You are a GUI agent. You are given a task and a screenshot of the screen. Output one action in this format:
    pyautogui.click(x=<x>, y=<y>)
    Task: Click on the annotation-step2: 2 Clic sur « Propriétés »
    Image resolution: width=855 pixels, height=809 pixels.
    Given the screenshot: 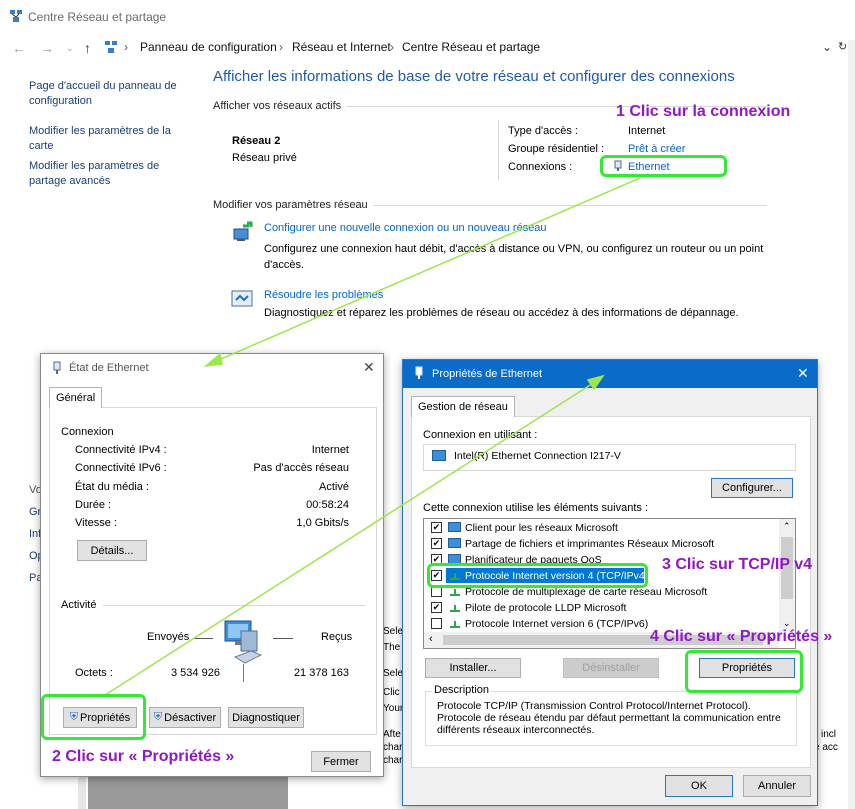 What is the action you would take?
    pyautogui.click(x=143, y=756)
    